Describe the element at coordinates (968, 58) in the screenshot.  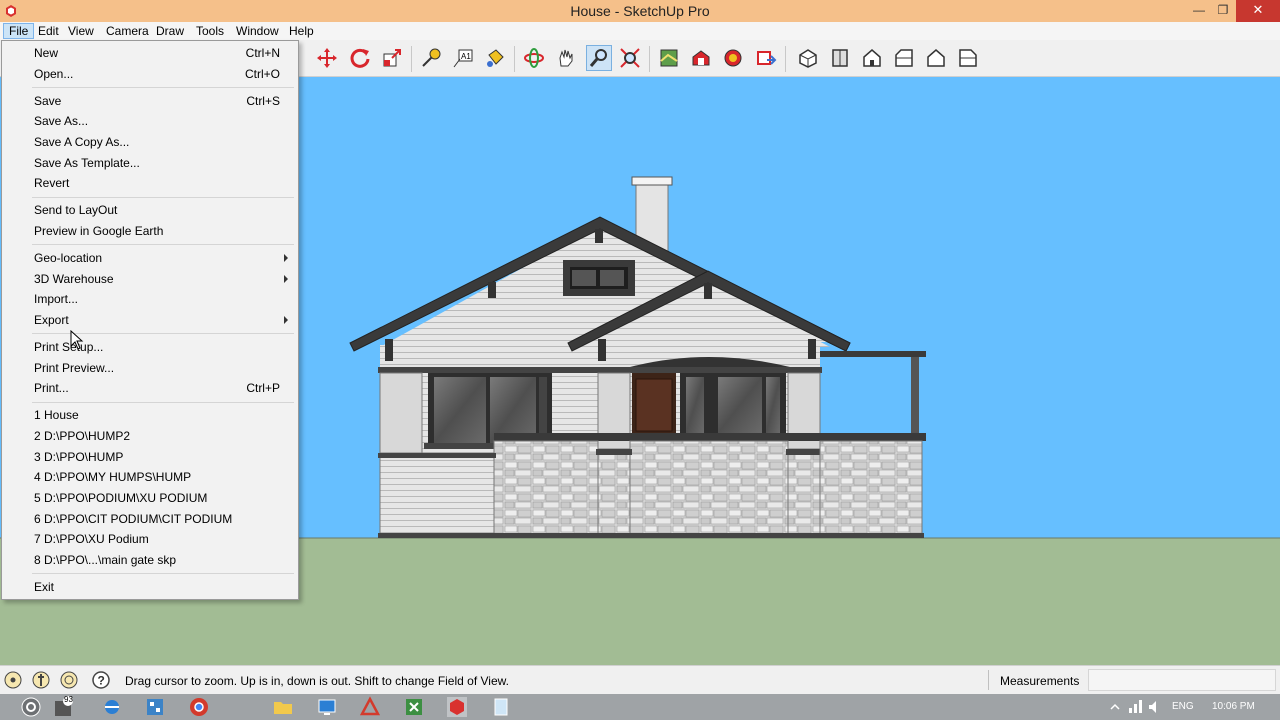
I see `left-view-icon` at that location.